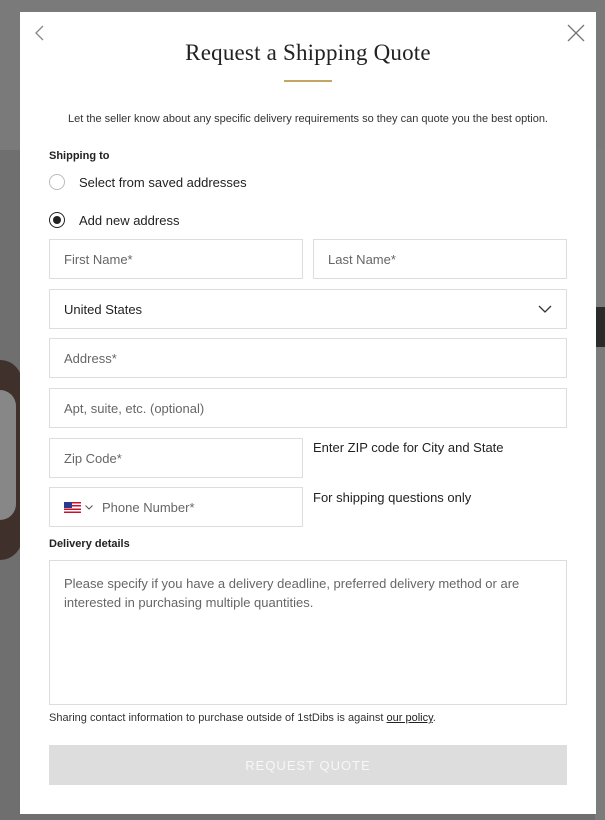 This screenshot has width=605, height=820. What do you see at coordinates (440, 259) in the screenshot?
I see `last-name-input: Last Name*` at bounding box center [440, 259].